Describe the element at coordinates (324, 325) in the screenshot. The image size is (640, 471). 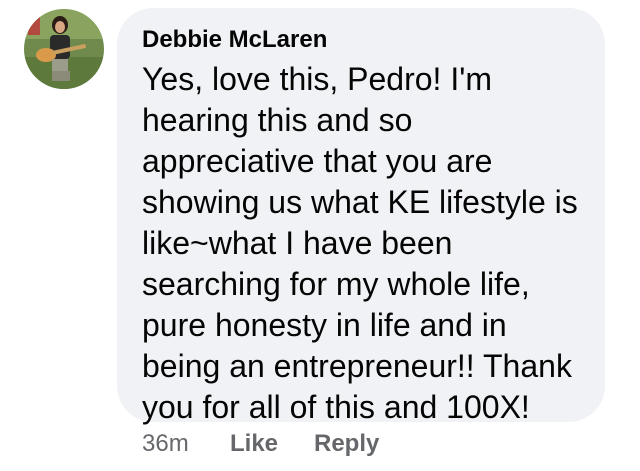
I see `comment-text-line: pure honesty in life and in` at that location.